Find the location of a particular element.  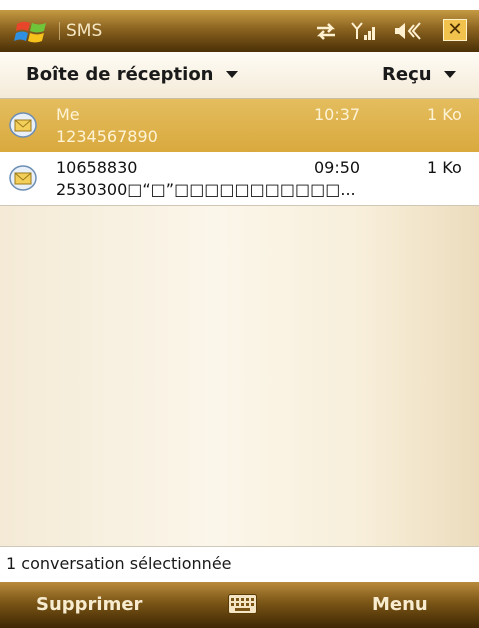

keyboard-icon is located at coordinates (242, 604).